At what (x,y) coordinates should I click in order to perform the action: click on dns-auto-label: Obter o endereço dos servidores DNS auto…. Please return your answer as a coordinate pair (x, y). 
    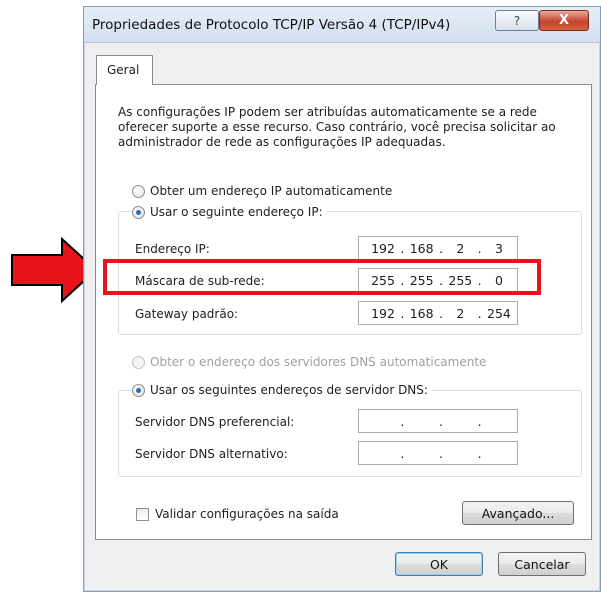
    Looking at the image, I should click on (318, 362).